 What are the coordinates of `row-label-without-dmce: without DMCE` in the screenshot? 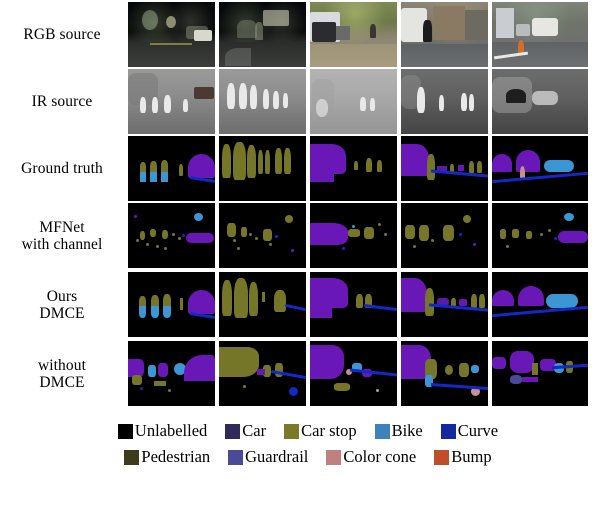 It's located at (62, 373).